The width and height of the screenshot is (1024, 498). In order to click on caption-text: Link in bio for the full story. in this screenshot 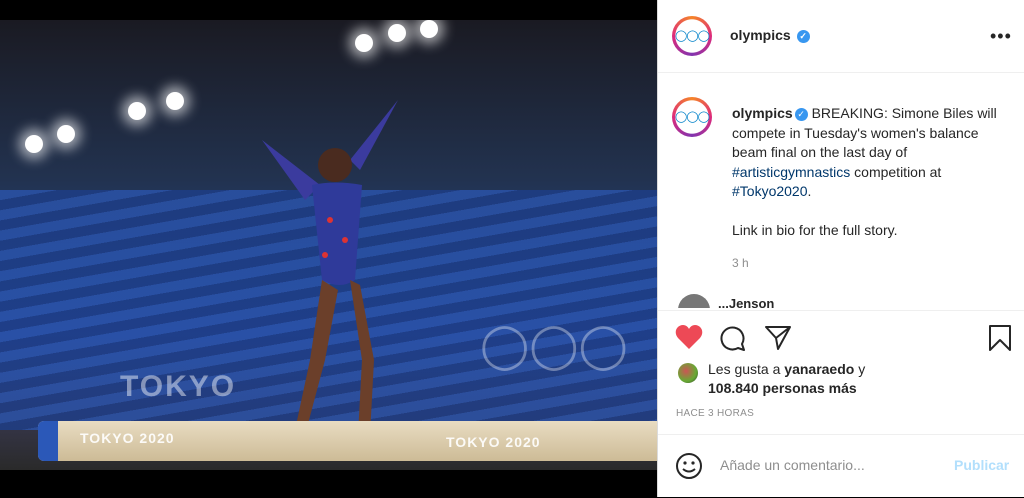, I will do `click(815, 229)`.